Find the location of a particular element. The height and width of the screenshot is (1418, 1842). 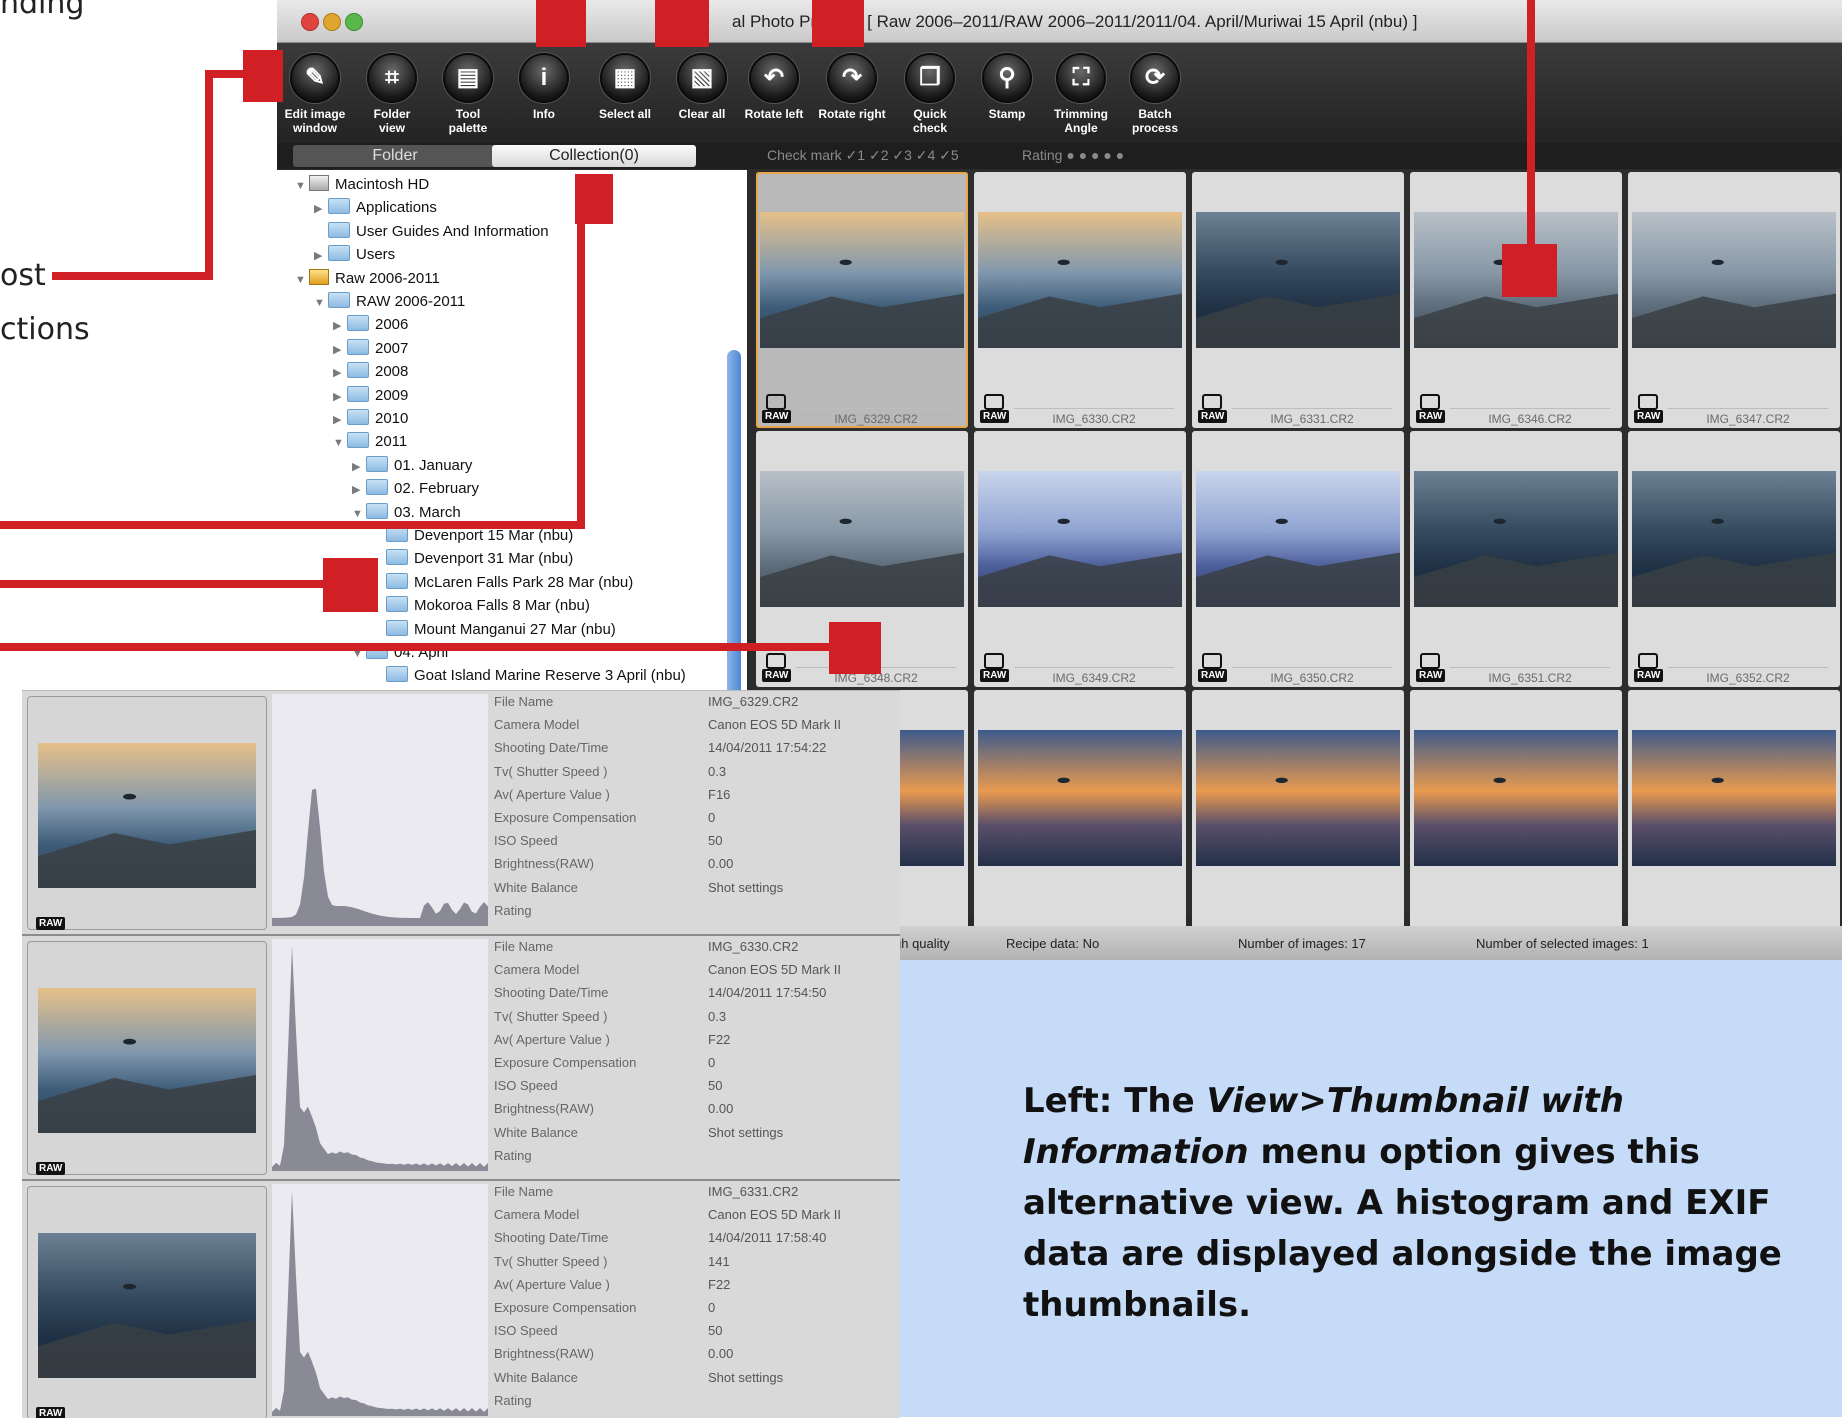

tab-collection: Collection(0) is located at coordinates (594, 156).